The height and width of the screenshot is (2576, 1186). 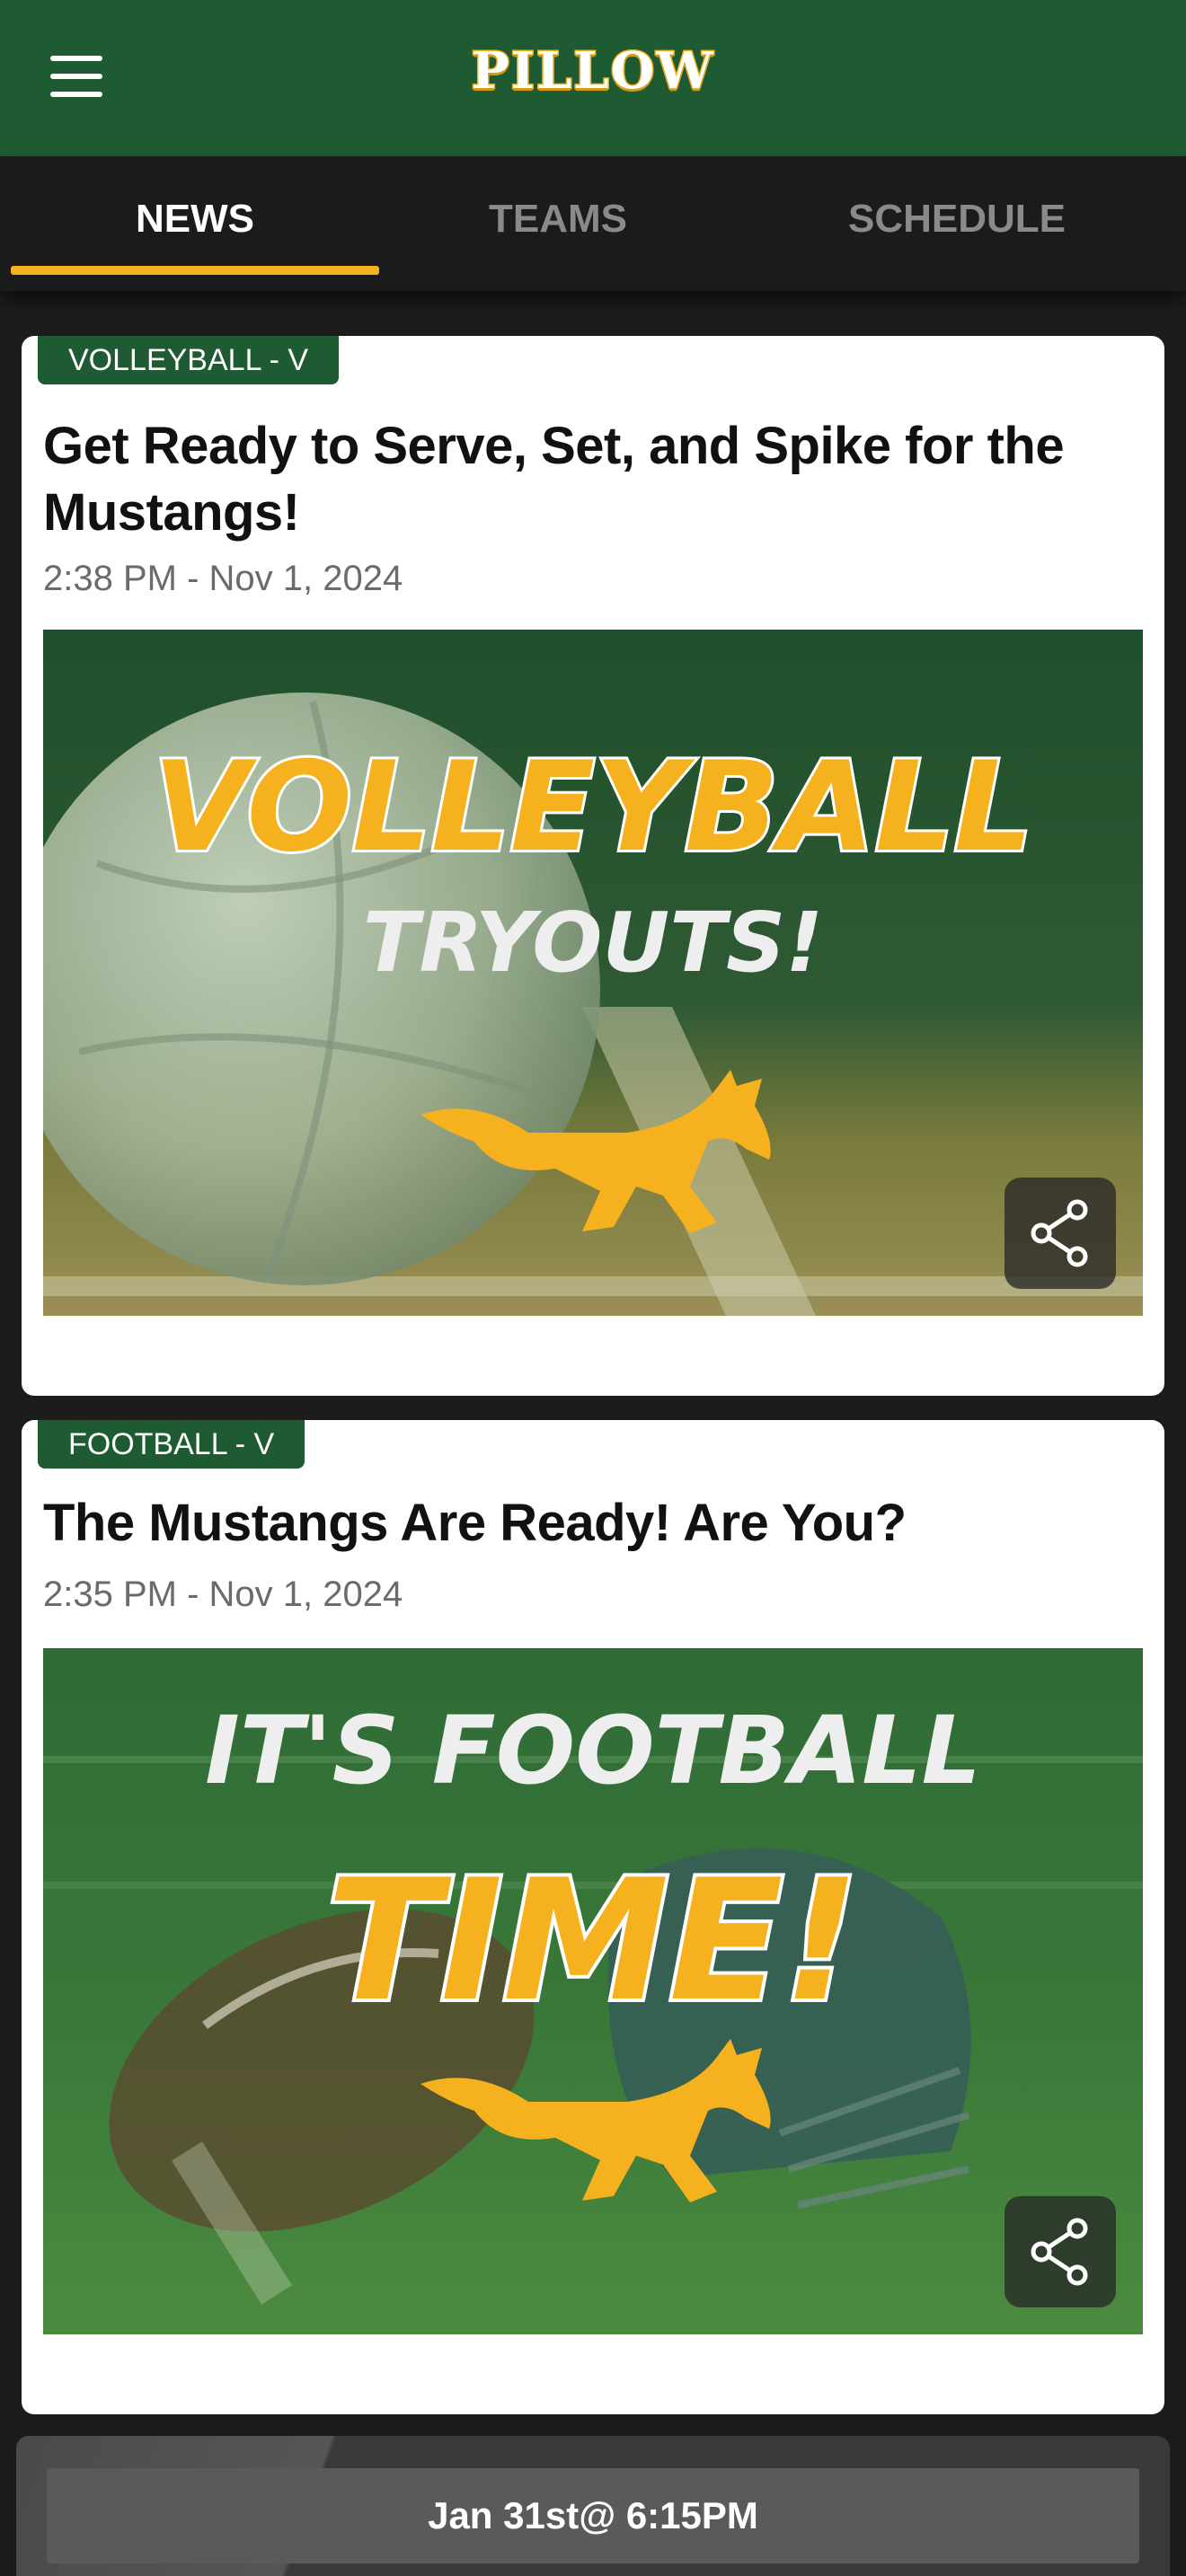 I want to click on image-subheadline: TRYOUTS!, so click(x=593, y=943).